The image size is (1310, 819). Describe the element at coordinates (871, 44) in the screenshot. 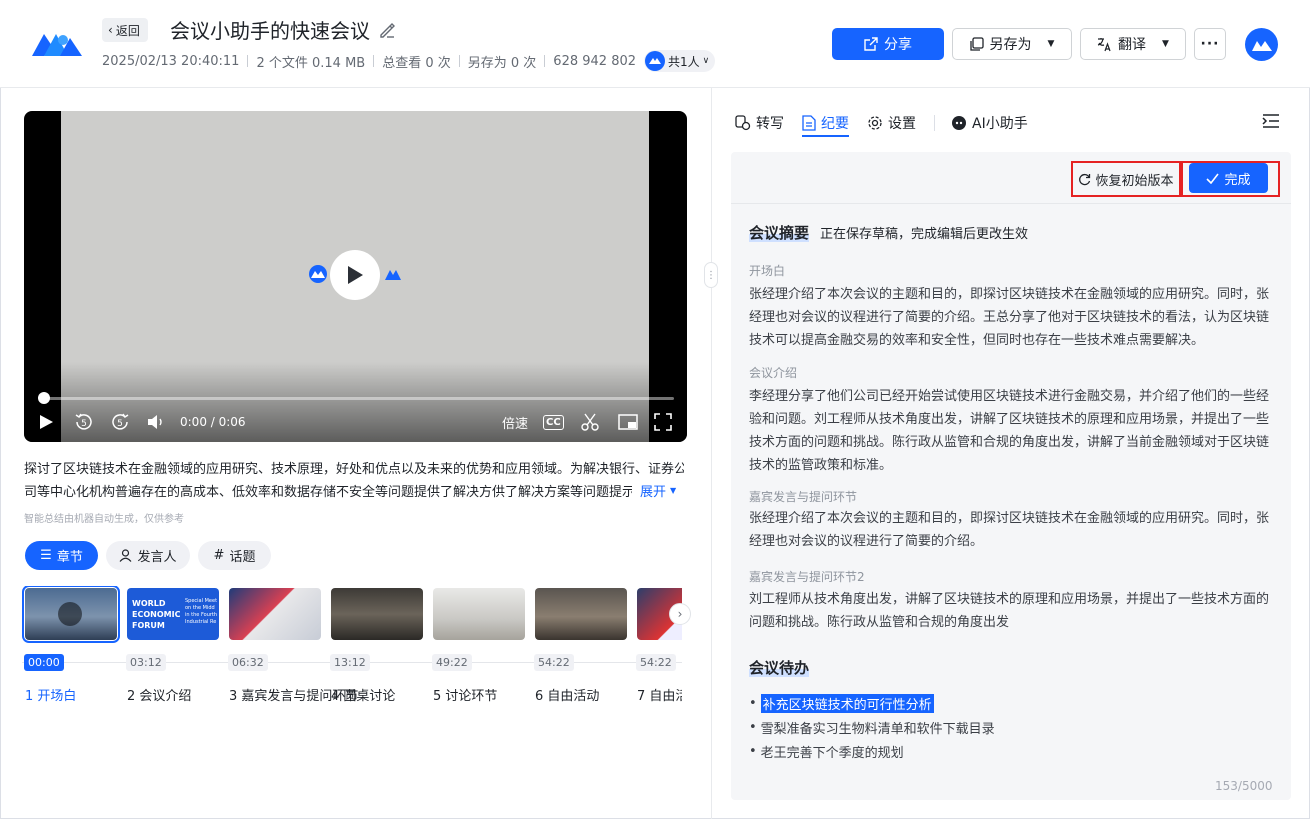

I see `share-icon` at that location.